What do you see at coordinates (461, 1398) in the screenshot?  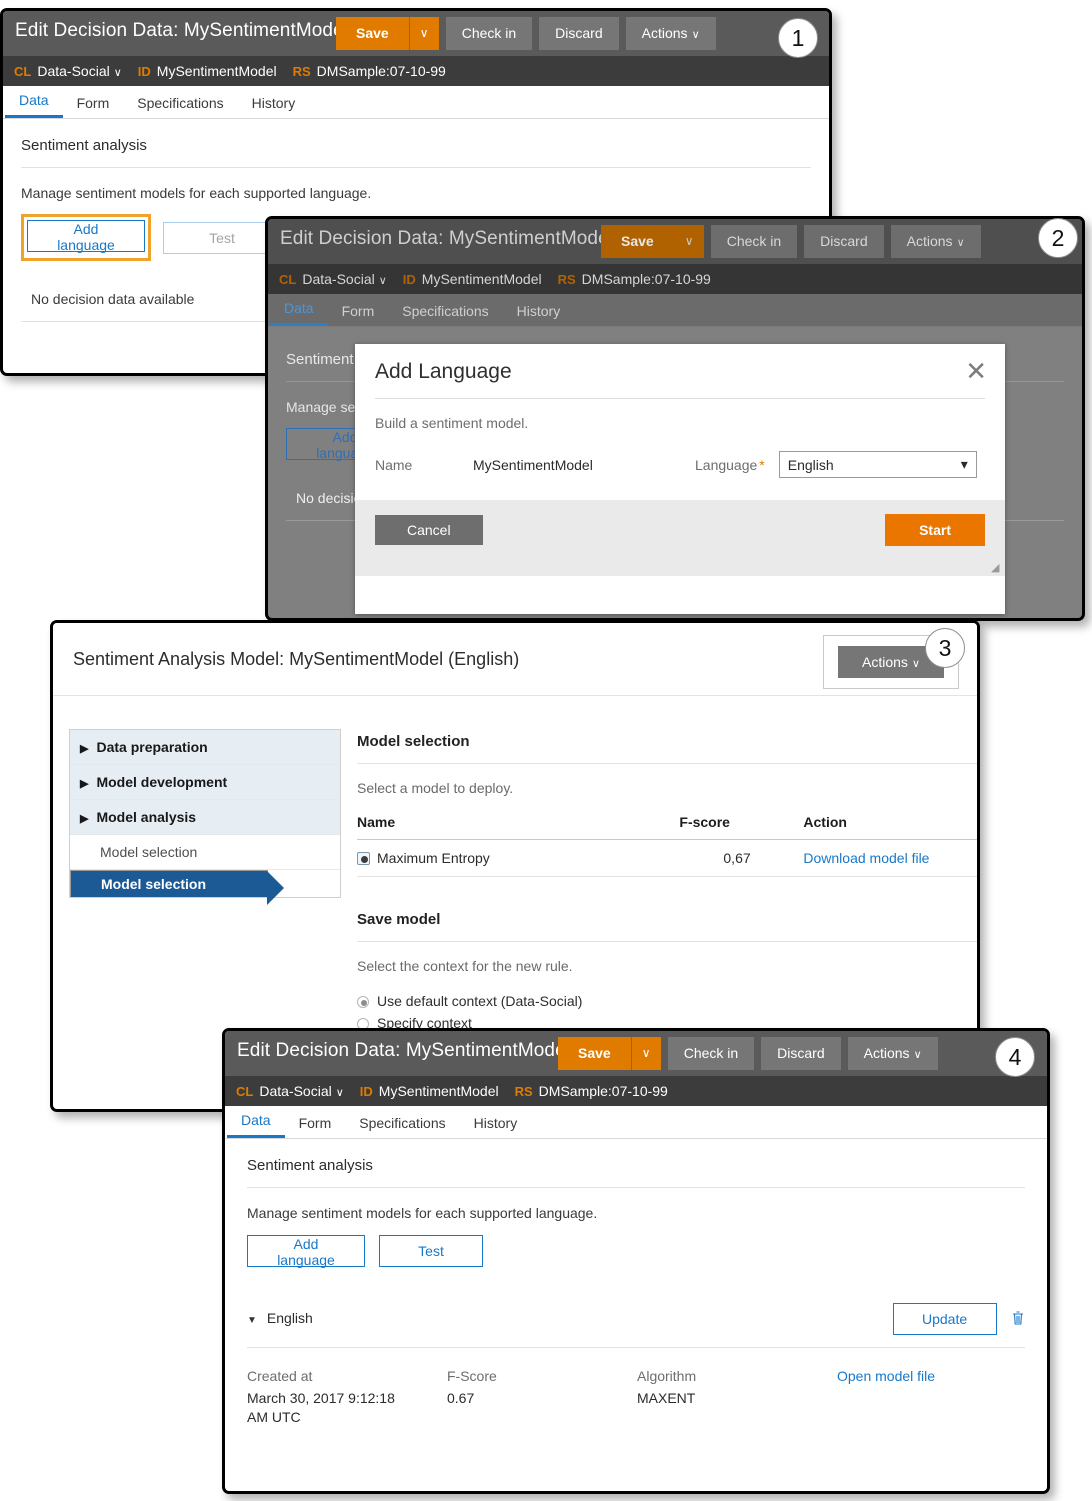 I see `detail-value: 0.67` at bounding box center [461, 1398].